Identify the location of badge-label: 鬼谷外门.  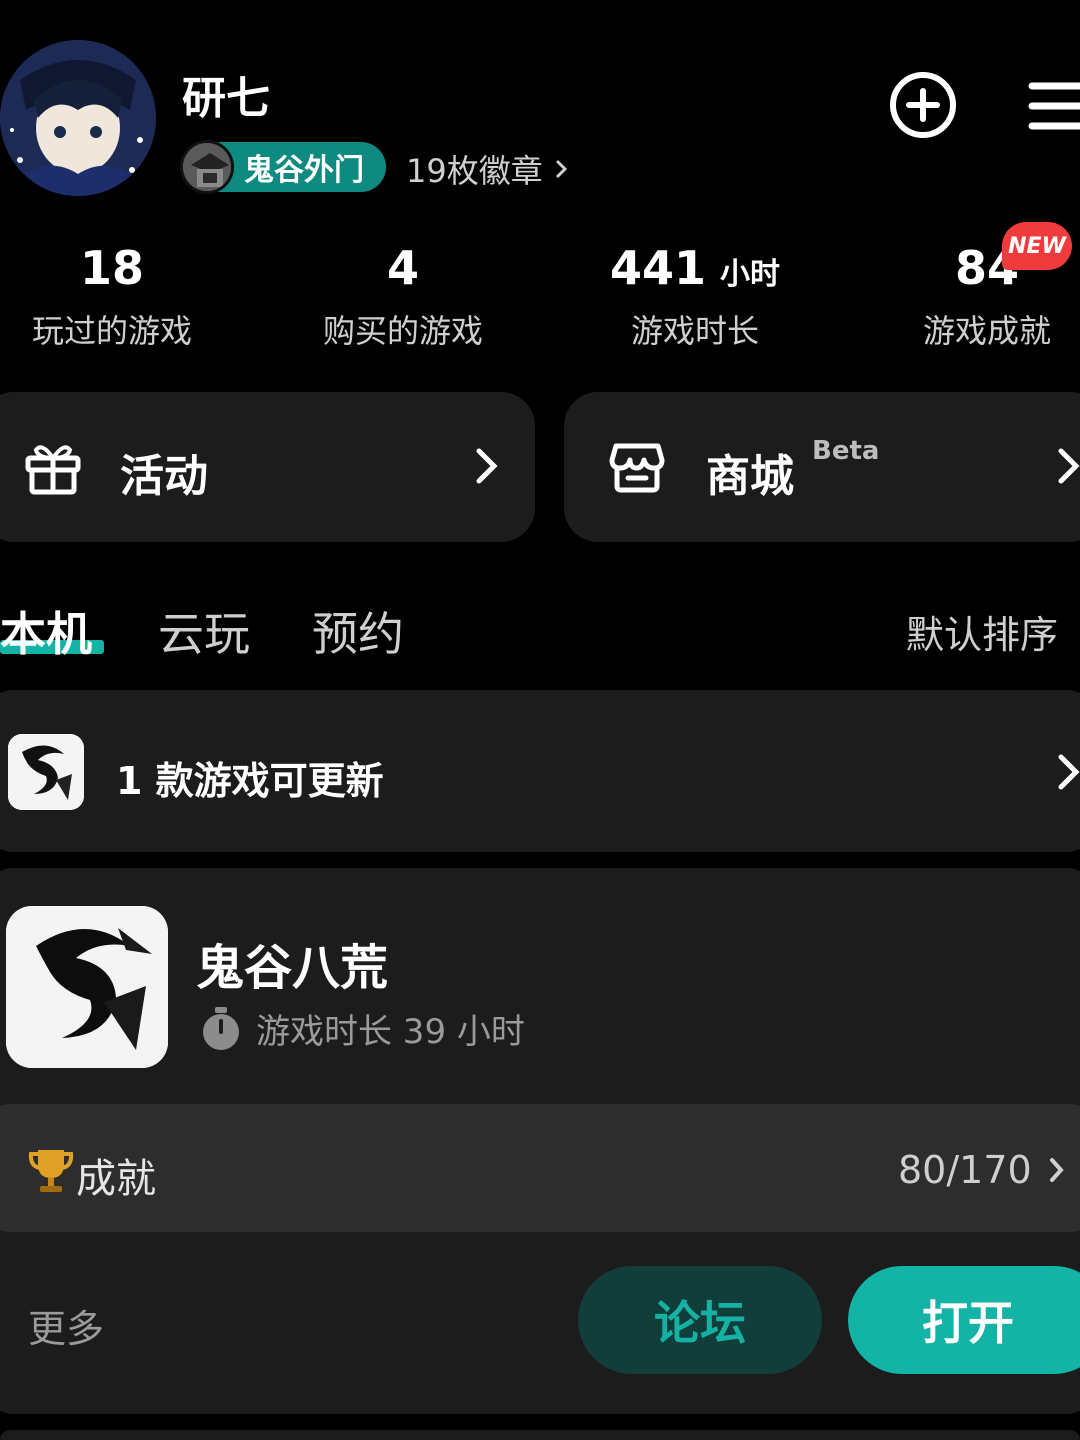
(304, 170).